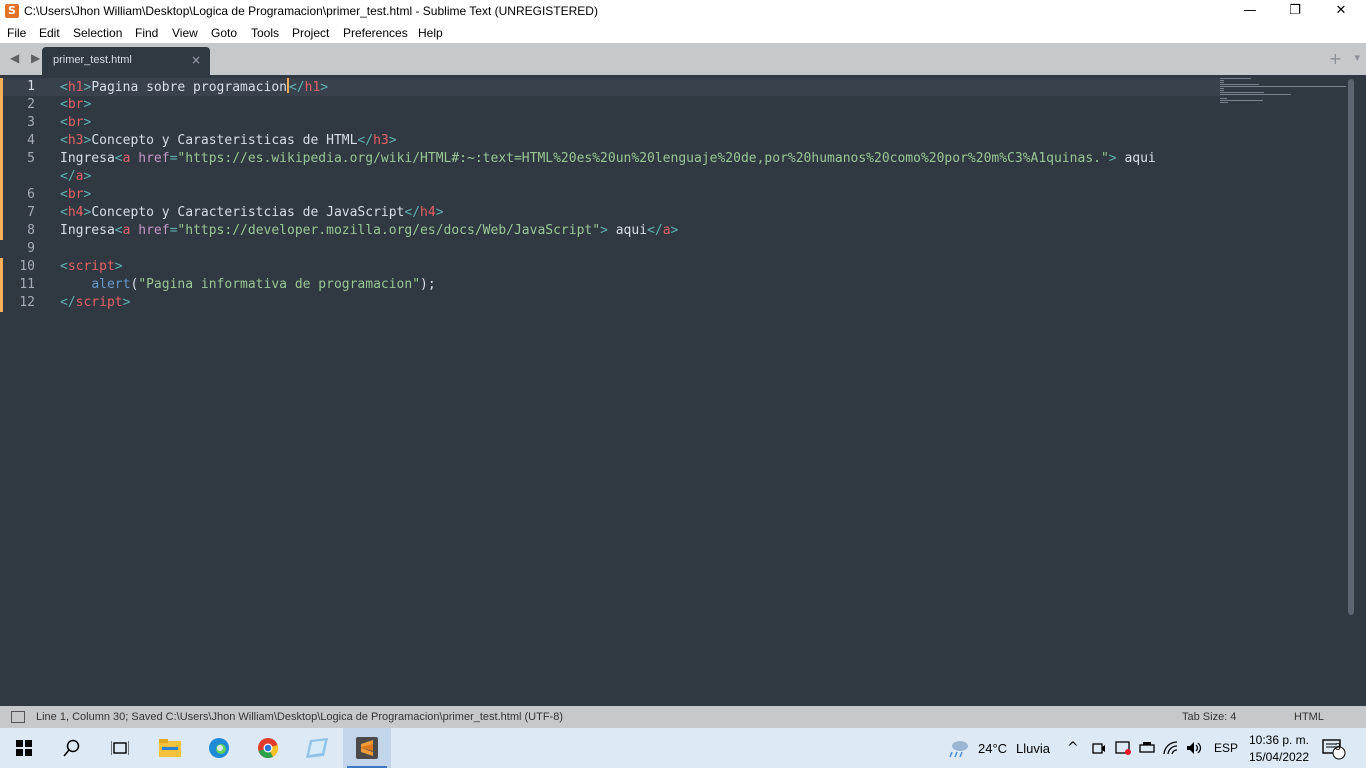 This screenshot has height=768, width=1366. Describe the element at coordinates (146, 33) in the screenshot. I see `menu-find: Find` at that location.